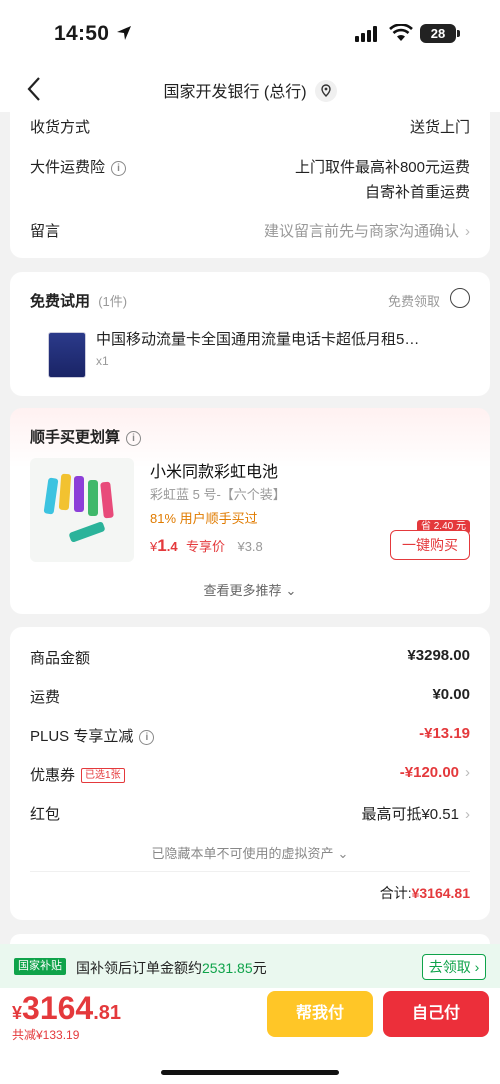 The image size is (500, 1084). What do you see at coordinates (214, 470) in the screenshot?
I see `addon-name: 小米同款彩虹电池` at bounding box center [214, 470].